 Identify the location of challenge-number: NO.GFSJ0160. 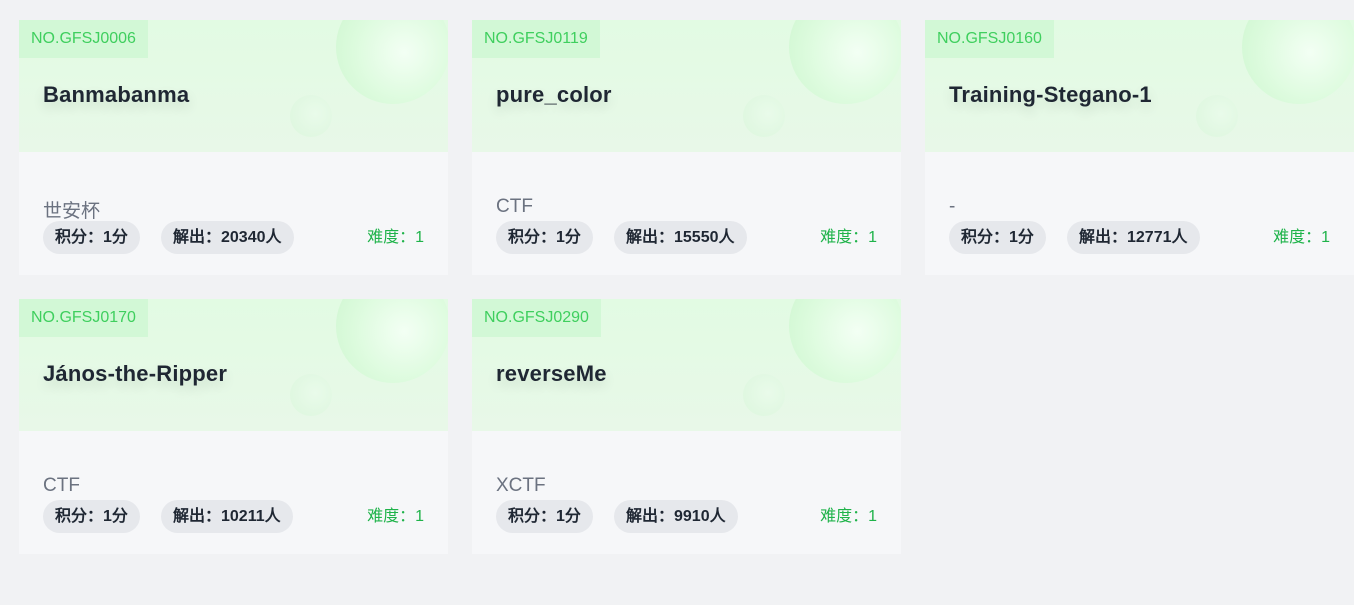
(989, 39).